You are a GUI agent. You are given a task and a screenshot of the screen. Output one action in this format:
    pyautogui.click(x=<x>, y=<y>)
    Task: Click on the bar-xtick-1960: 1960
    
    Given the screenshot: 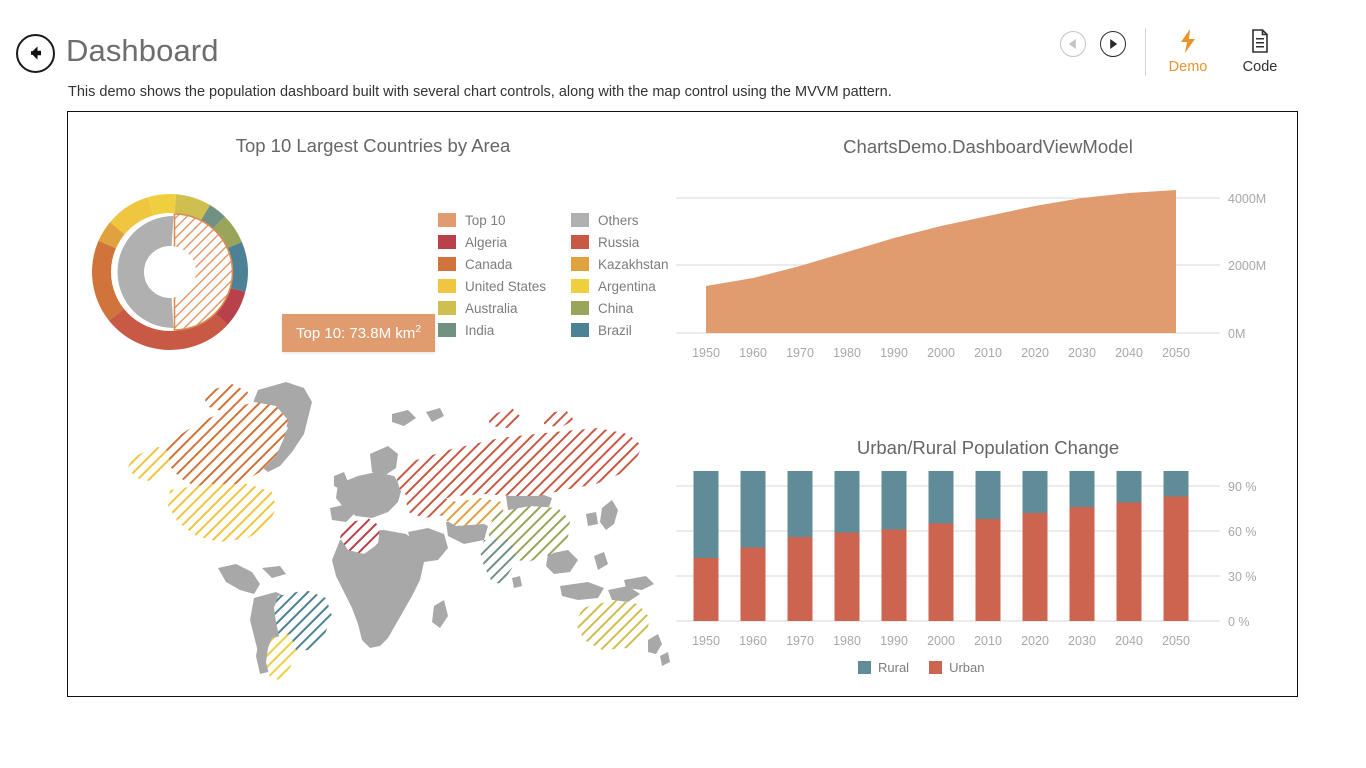 What is the action you would take?
    pyautogui.click(x=753, y=641)
    